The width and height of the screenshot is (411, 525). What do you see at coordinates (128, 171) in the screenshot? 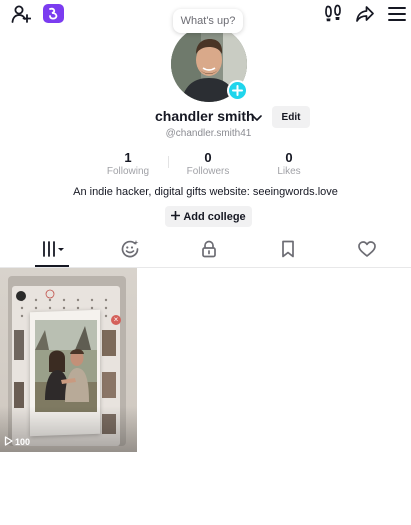
I see `following-label: Following` at bounding box center [128, 171].